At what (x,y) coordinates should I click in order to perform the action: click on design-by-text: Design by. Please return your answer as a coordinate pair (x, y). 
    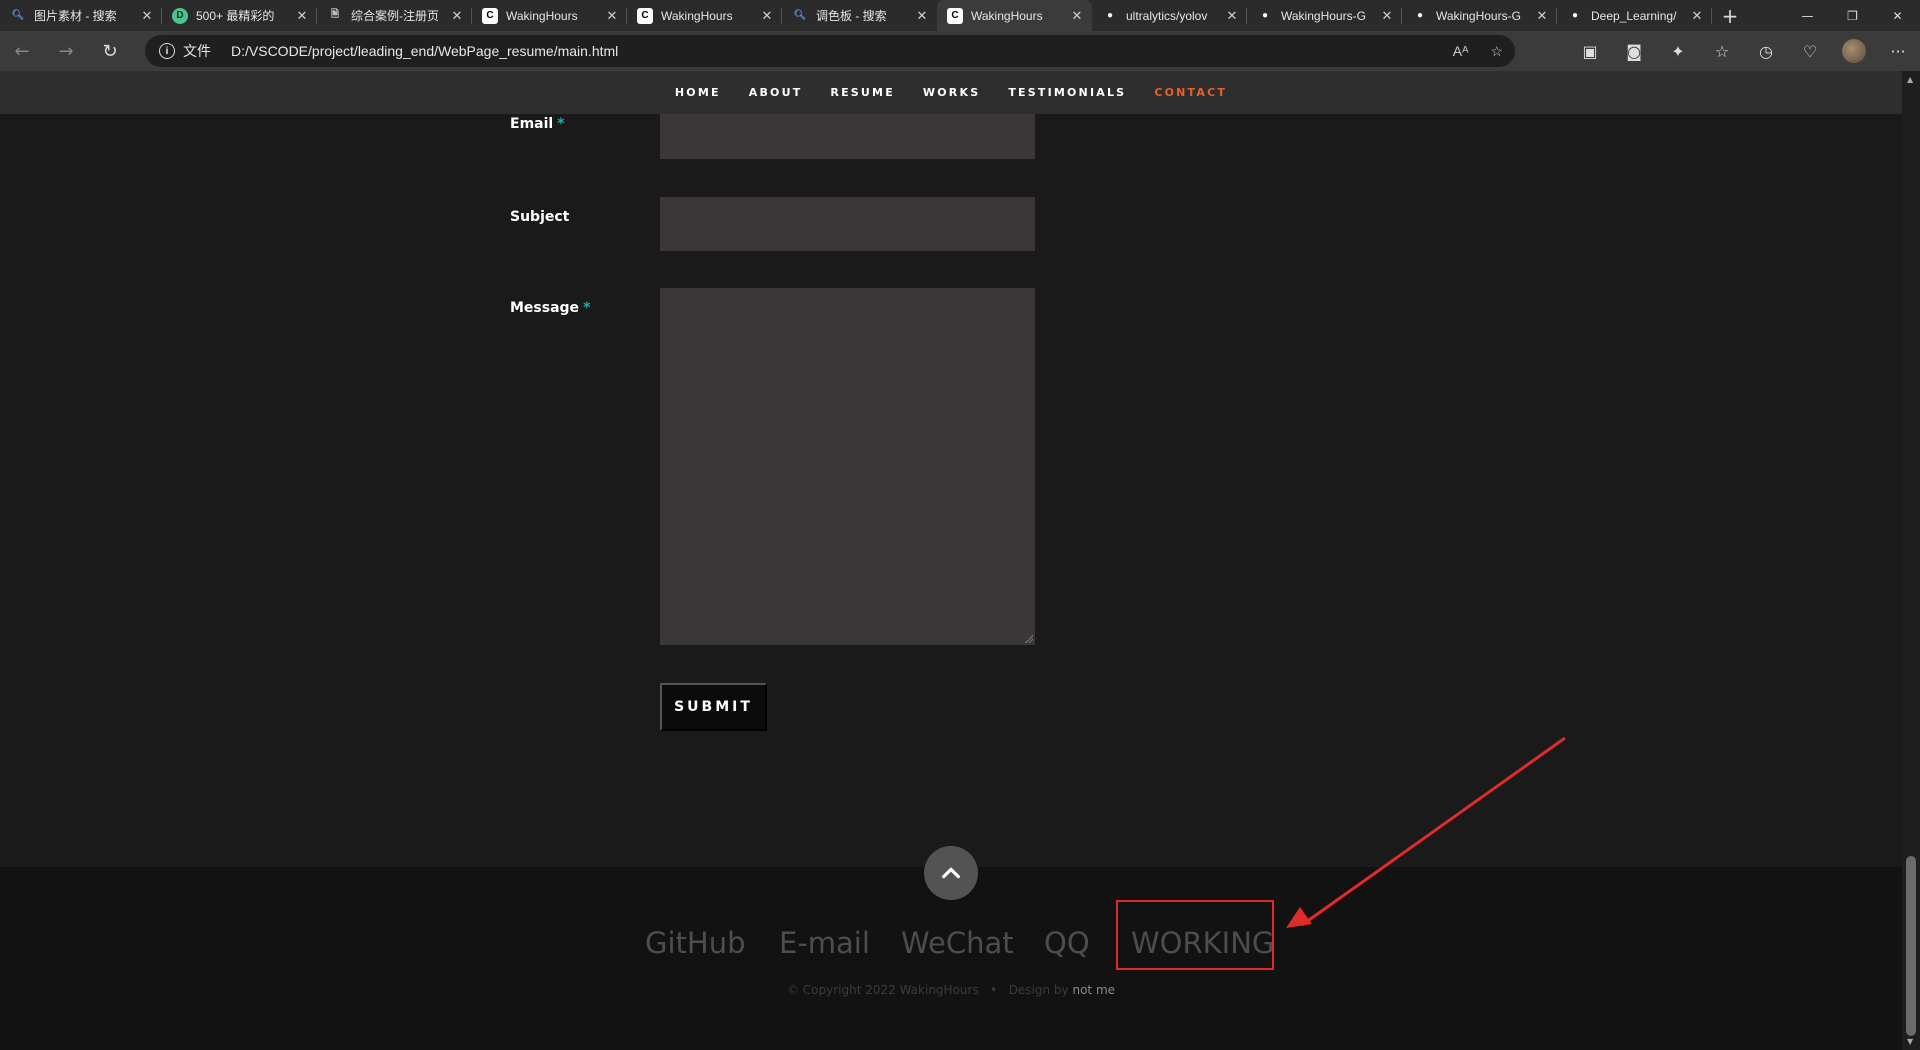
    Looking at the image, I should click on (1038, 990).